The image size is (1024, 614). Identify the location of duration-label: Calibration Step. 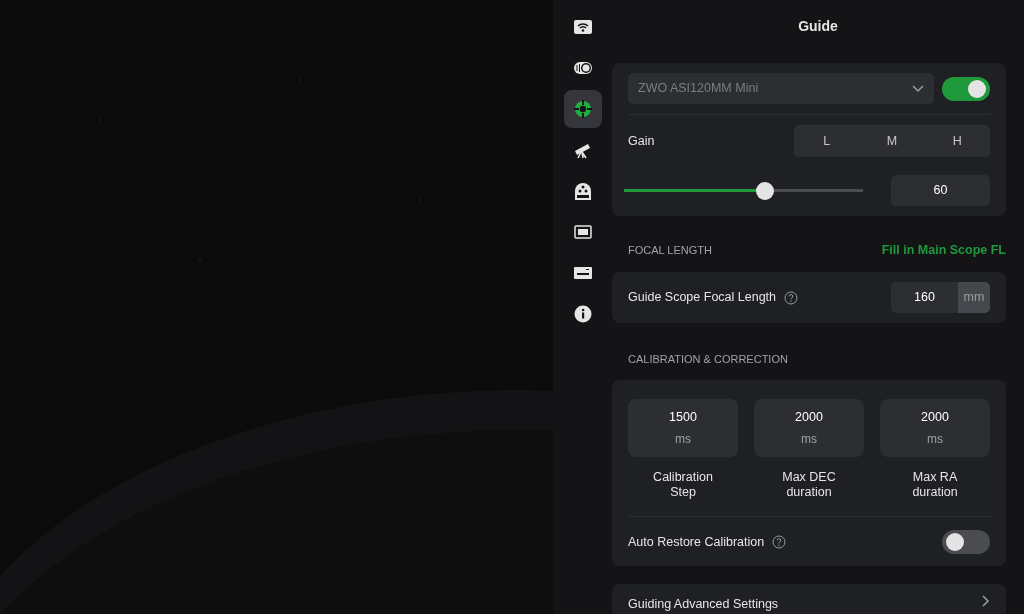
(683, 485).